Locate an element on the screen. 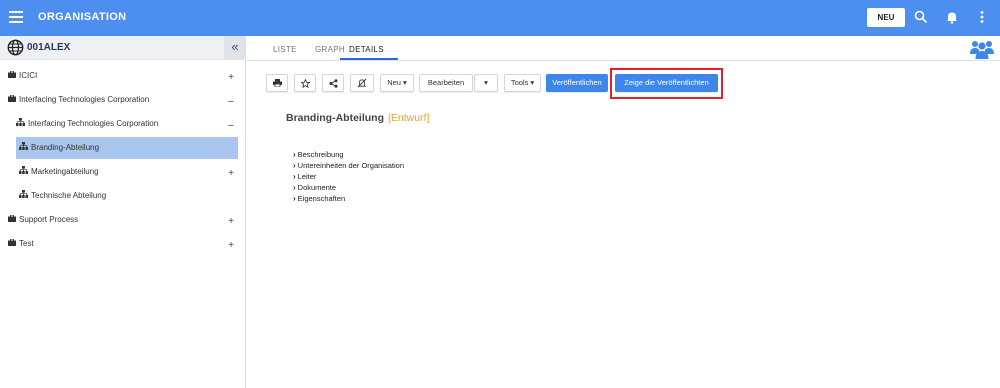 The image size is (1000, 388). edit-dropdown-caret: ▾ is located at coordinates (486, 83).